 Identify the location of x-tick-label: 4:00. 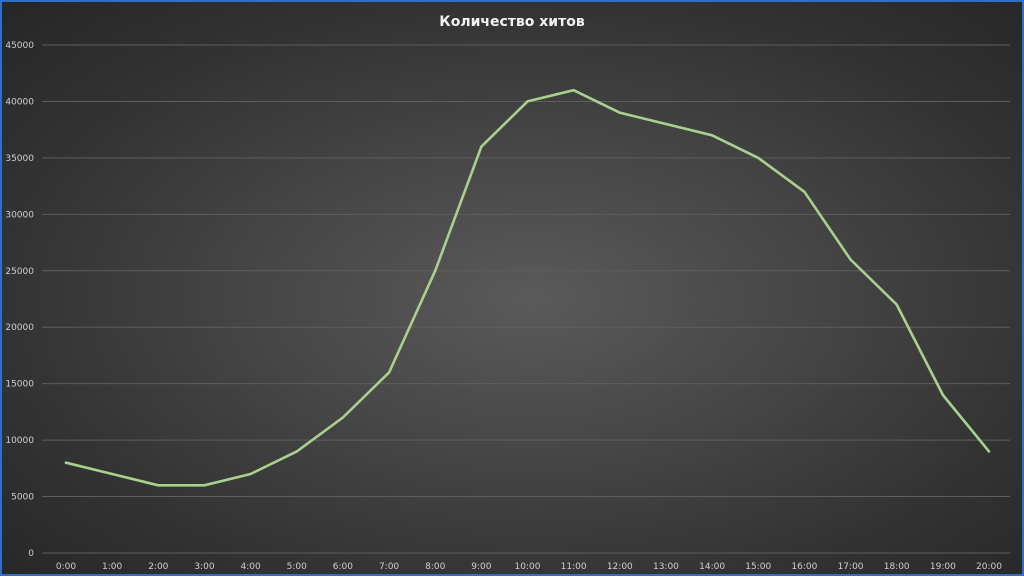
(250, 567).